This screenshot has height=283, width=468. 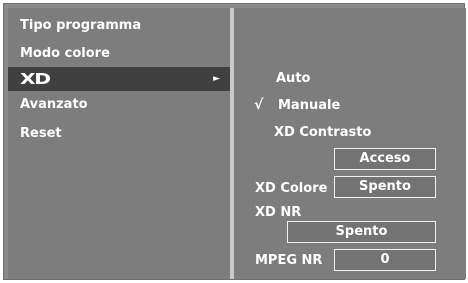 What do you see at coordinates (289, 260) in the screenshot?
I see `mpeg-nr-label: MPEG NR` at bounding box center [289, 260].